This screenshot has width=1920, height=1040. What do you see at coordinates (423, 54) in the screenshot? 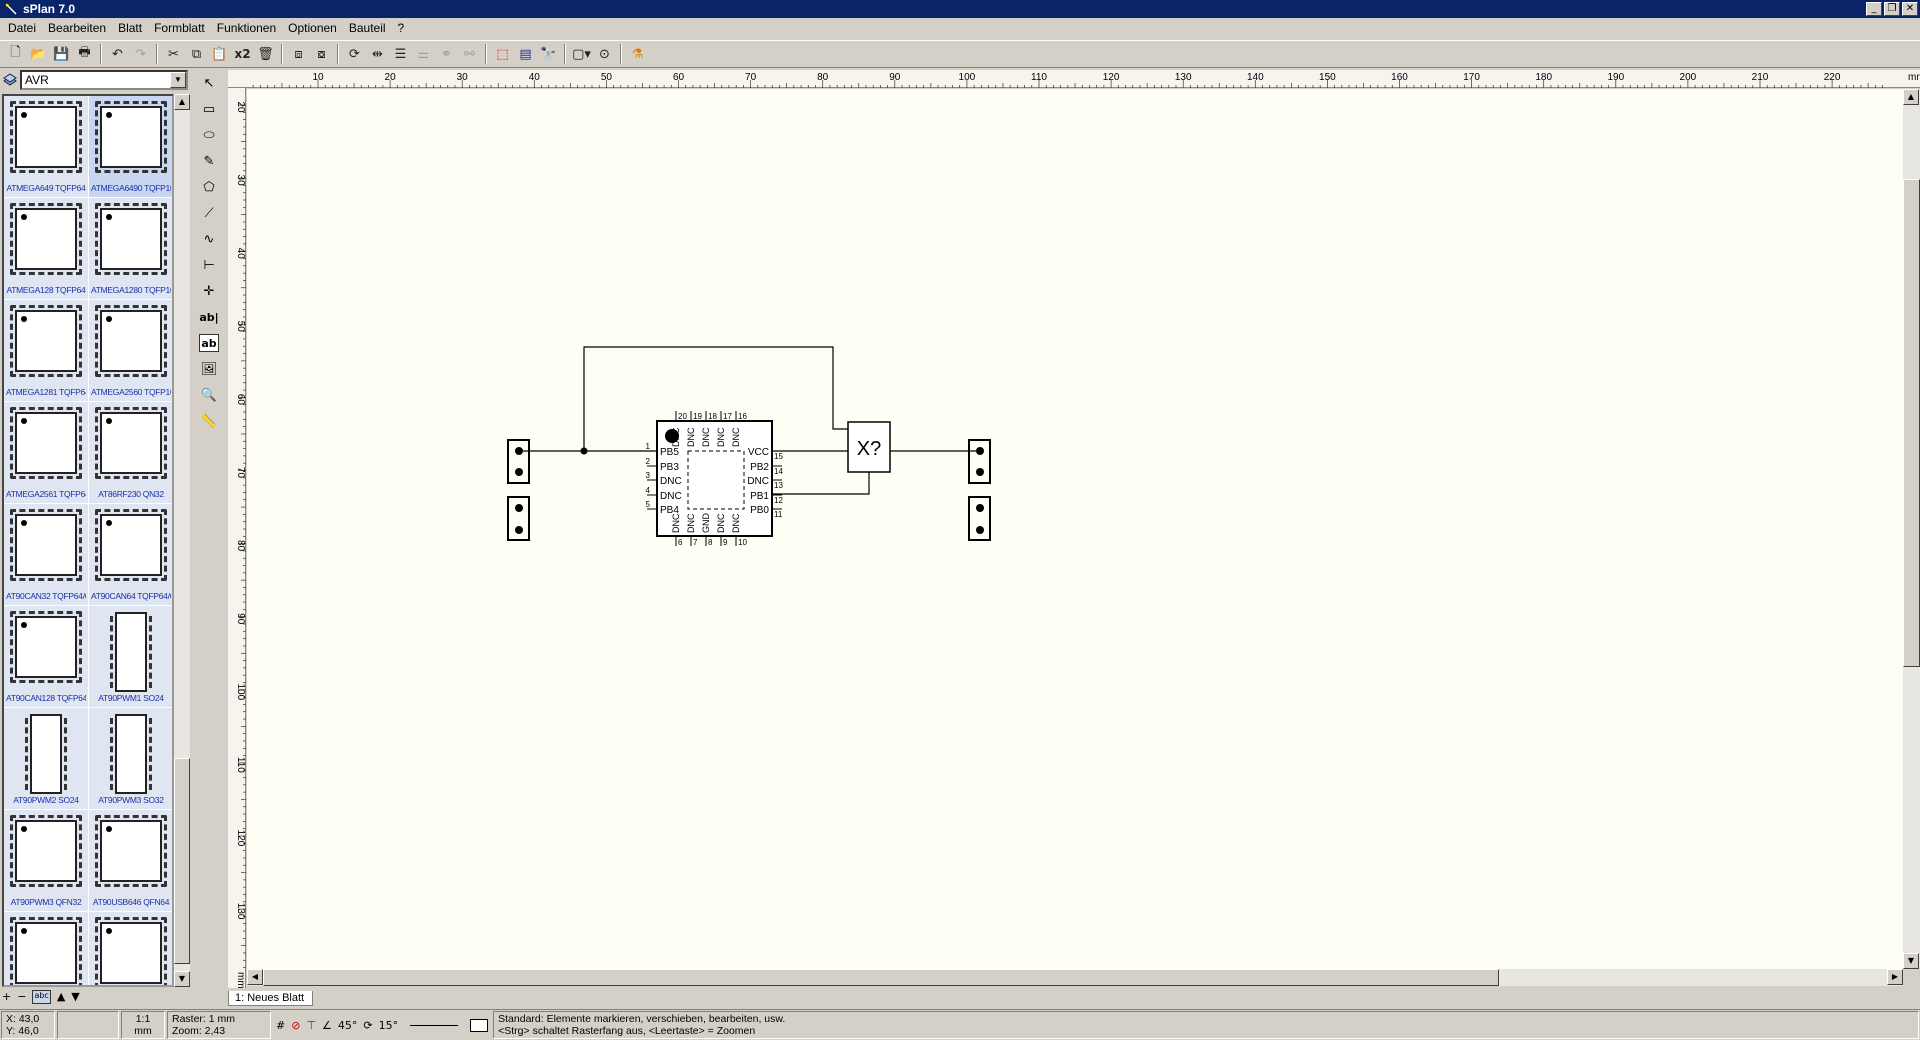
I see `distribute-icon: ⚌` at bounding box center [423, 54].